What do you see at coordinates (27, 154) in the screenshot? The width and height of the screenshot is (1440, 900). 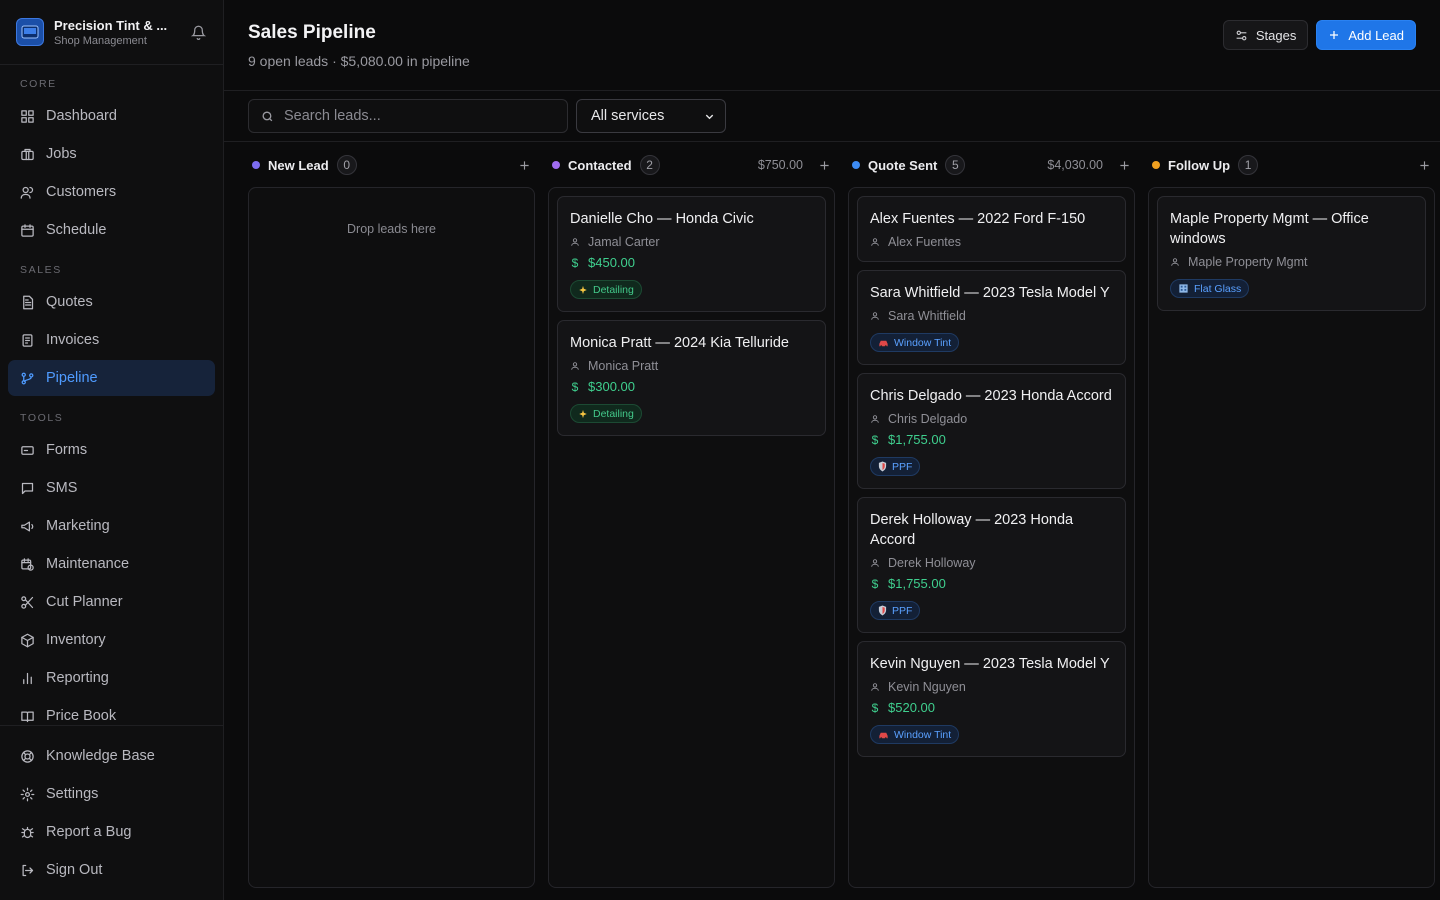 I see `briefcase-icon` at bounding box center [27, 154].